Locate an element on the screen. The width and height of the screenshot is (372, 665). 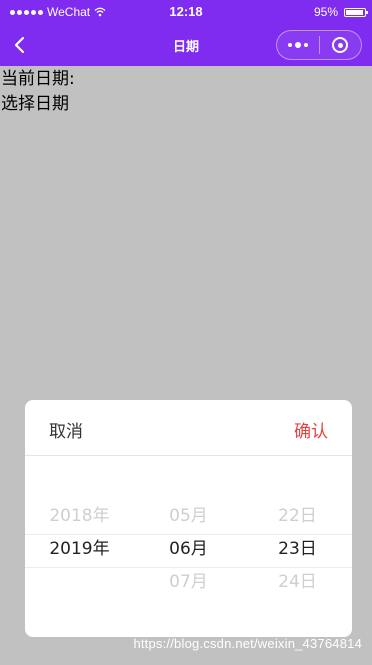
picker-header: 取消 确认 is located at coordinates (188, 428).